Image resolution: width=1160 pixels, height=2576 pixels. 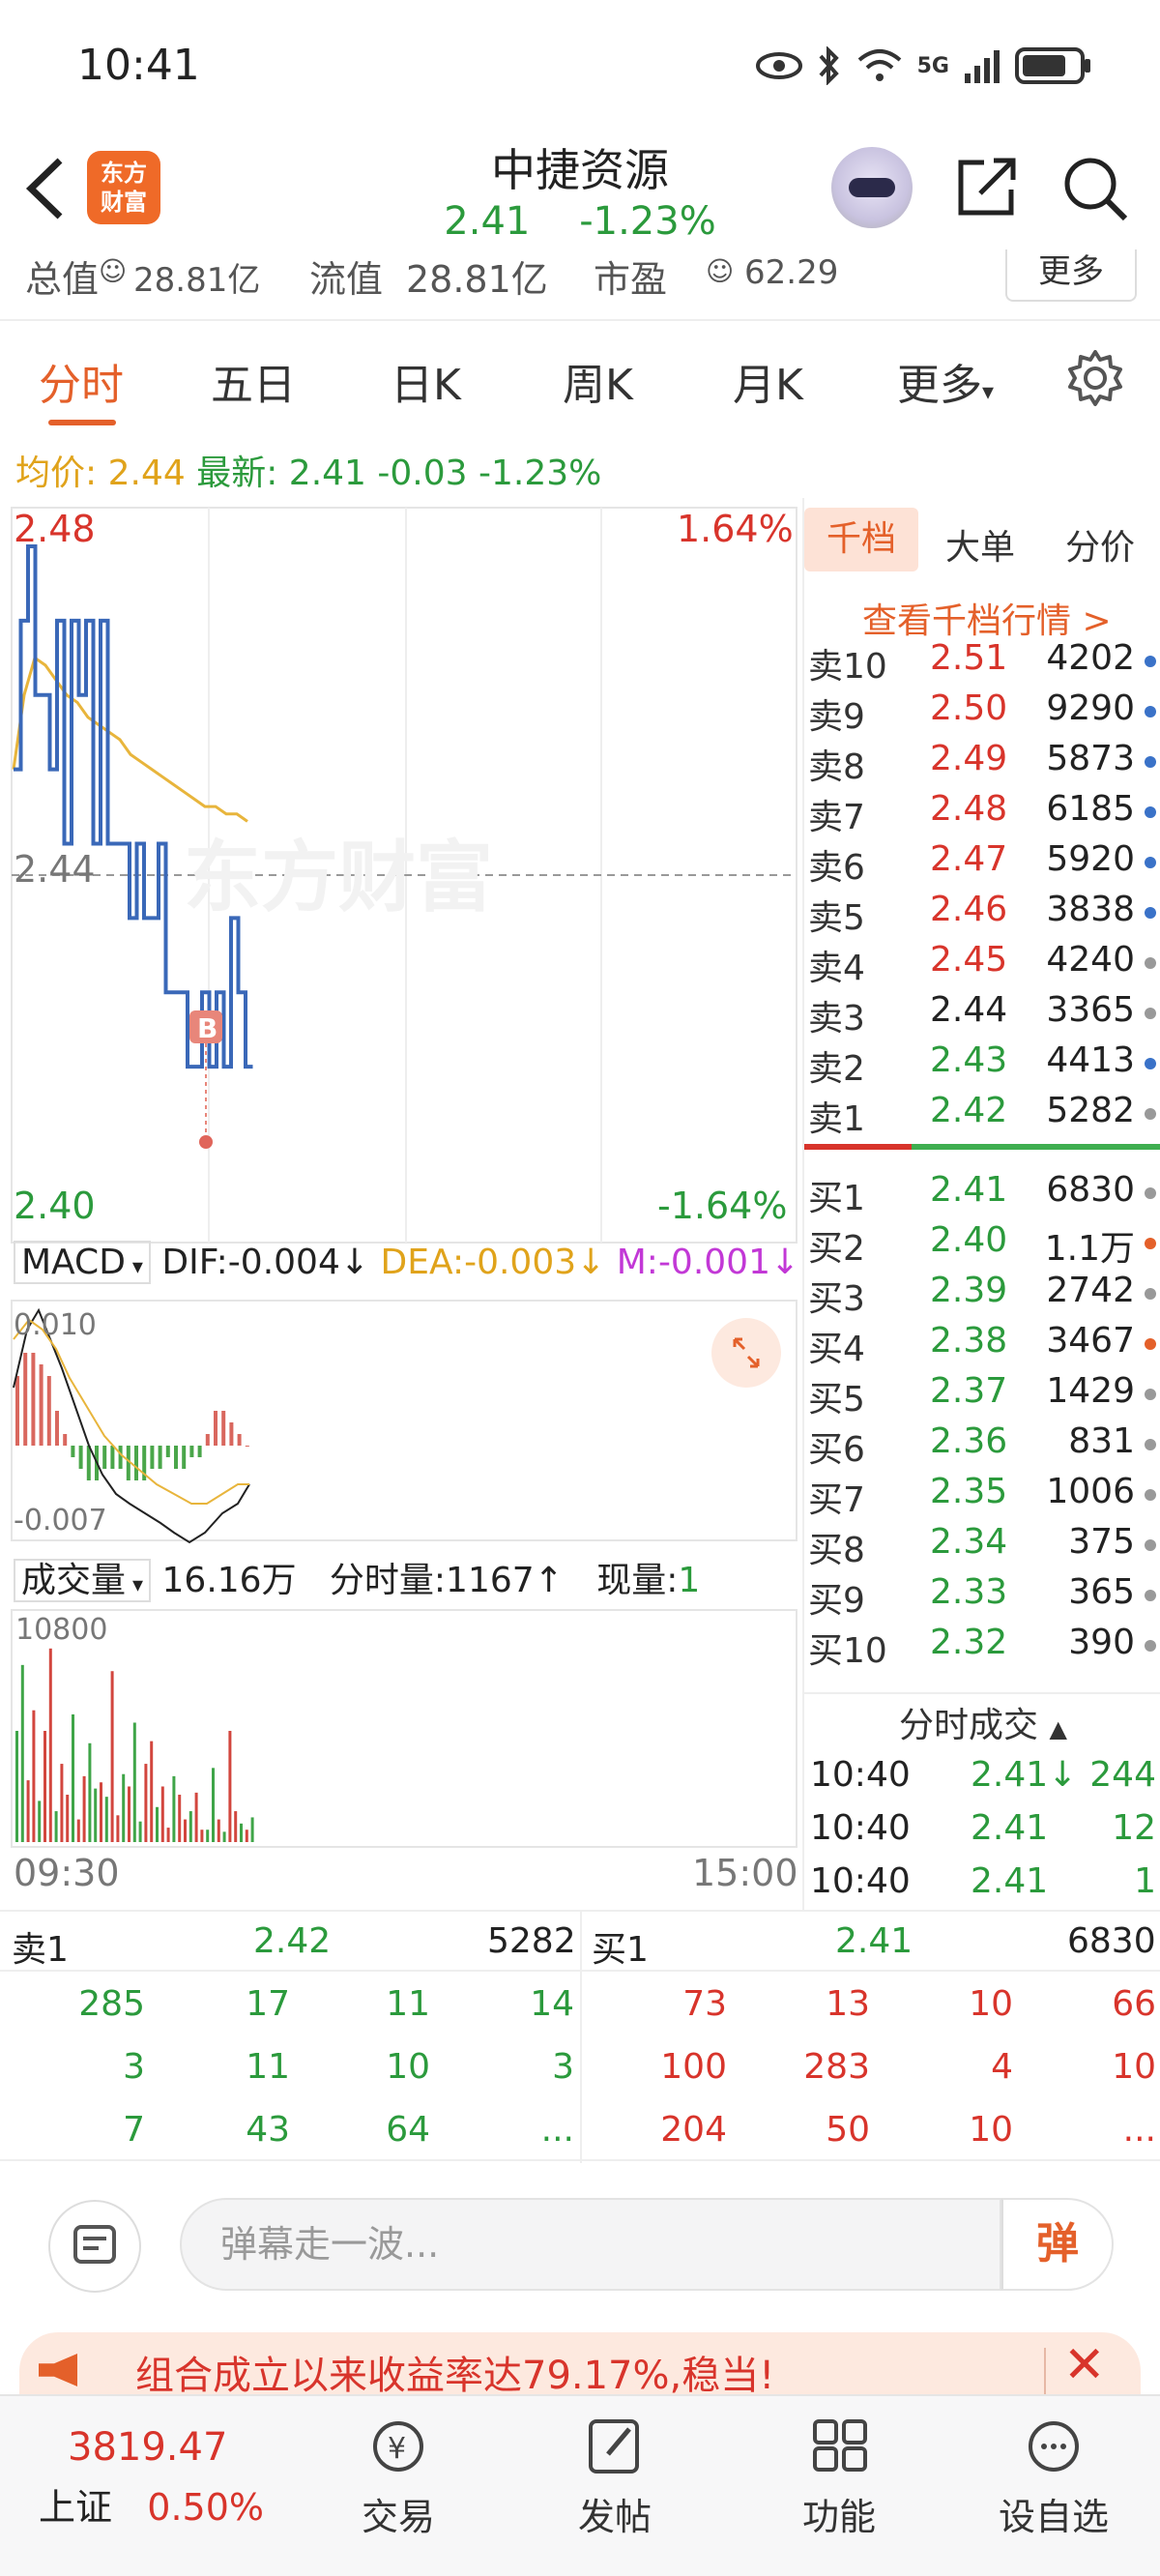 What do you see at coordinates (1100, 544) in the screenshot?
I see `tab-price-distribution: 分价` at bounding box center [1100, 544].